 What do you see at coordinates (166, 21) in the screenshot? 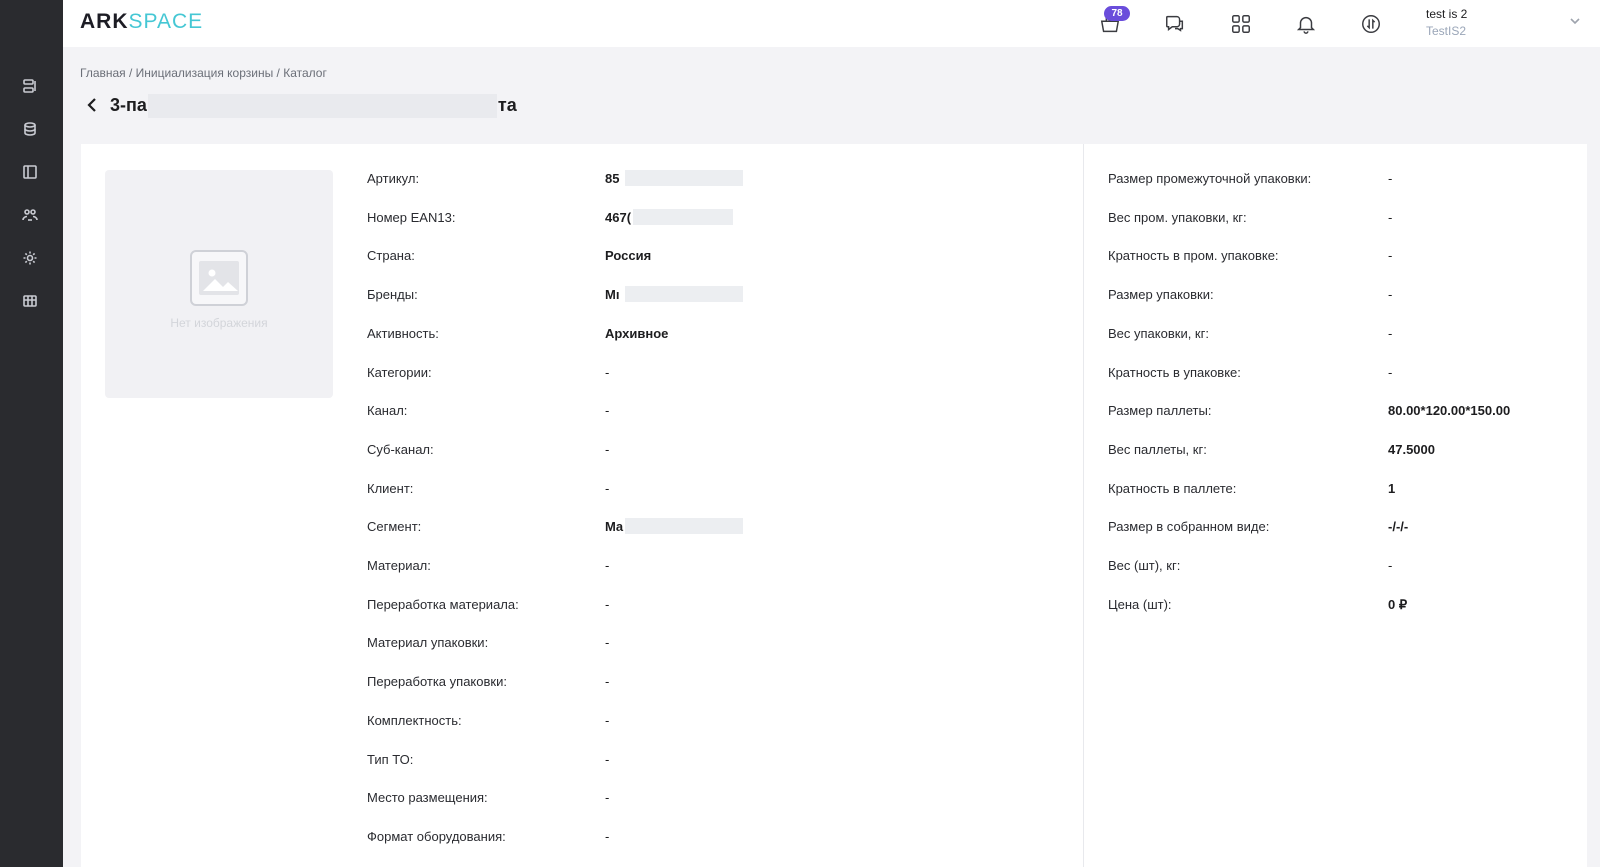
I see `logo-part-space: SPACE` at bounding box center [166, 21].